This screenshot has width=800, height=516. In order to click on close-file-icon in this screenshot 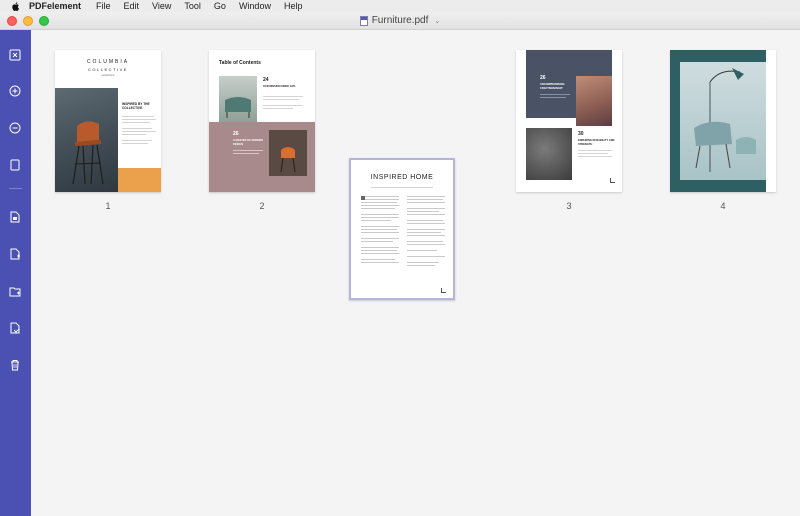, I will do `click(15, 55)`.